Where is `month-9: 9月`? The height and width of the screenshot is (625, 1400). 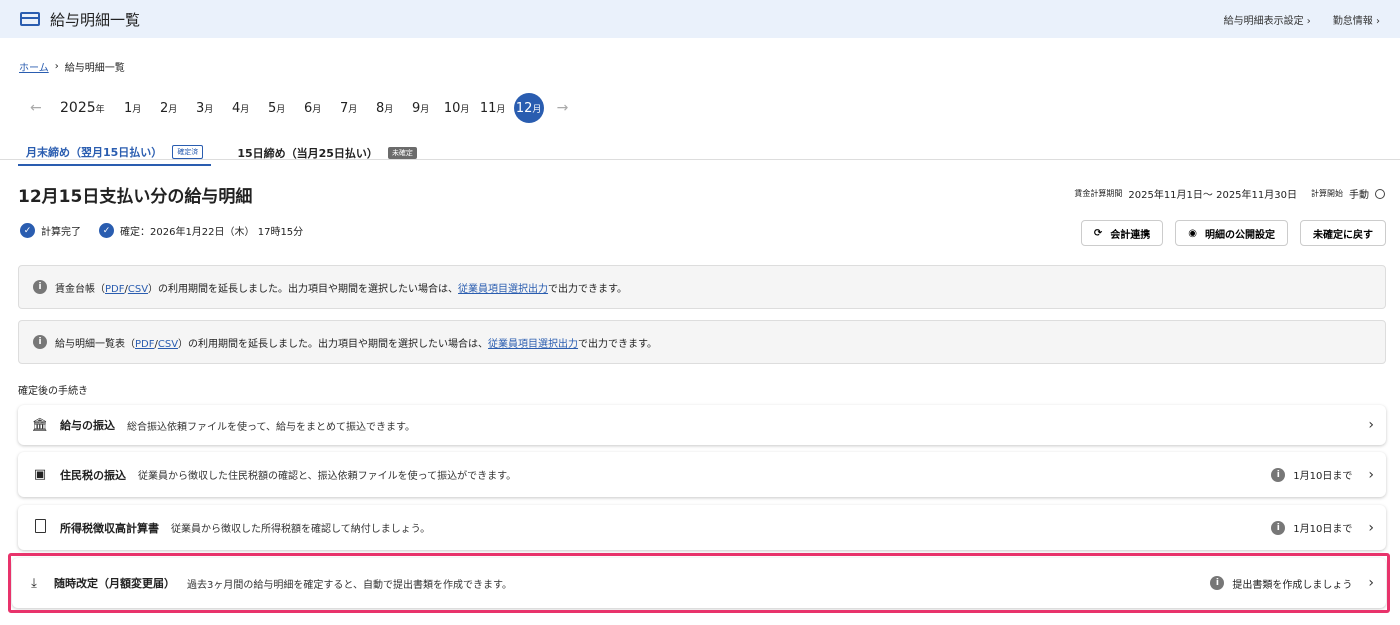 month-9: 9月 is located at coordinates (421, 108).